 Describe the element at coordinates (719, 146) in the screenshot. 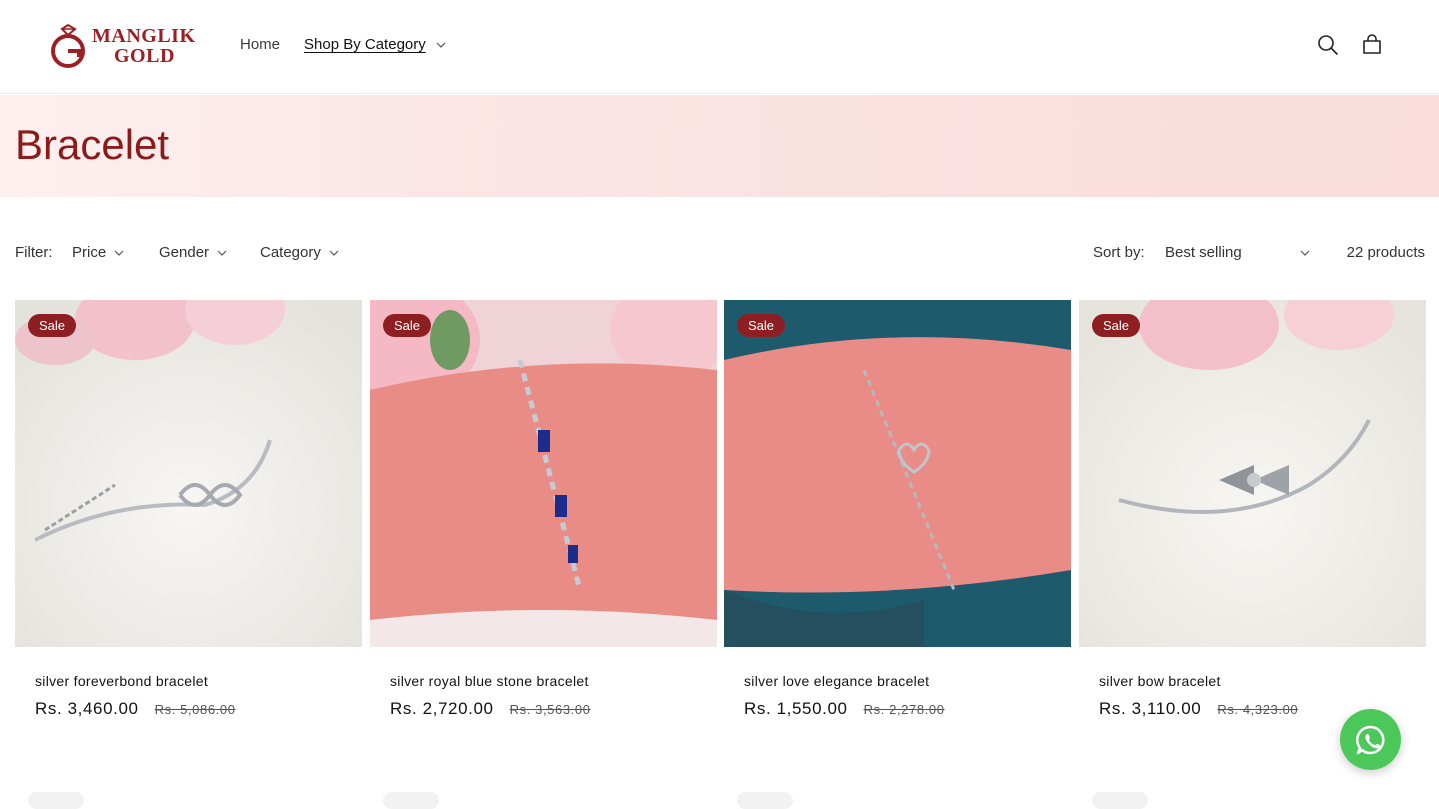

I see `collection-banner: Bracelet` at that location.